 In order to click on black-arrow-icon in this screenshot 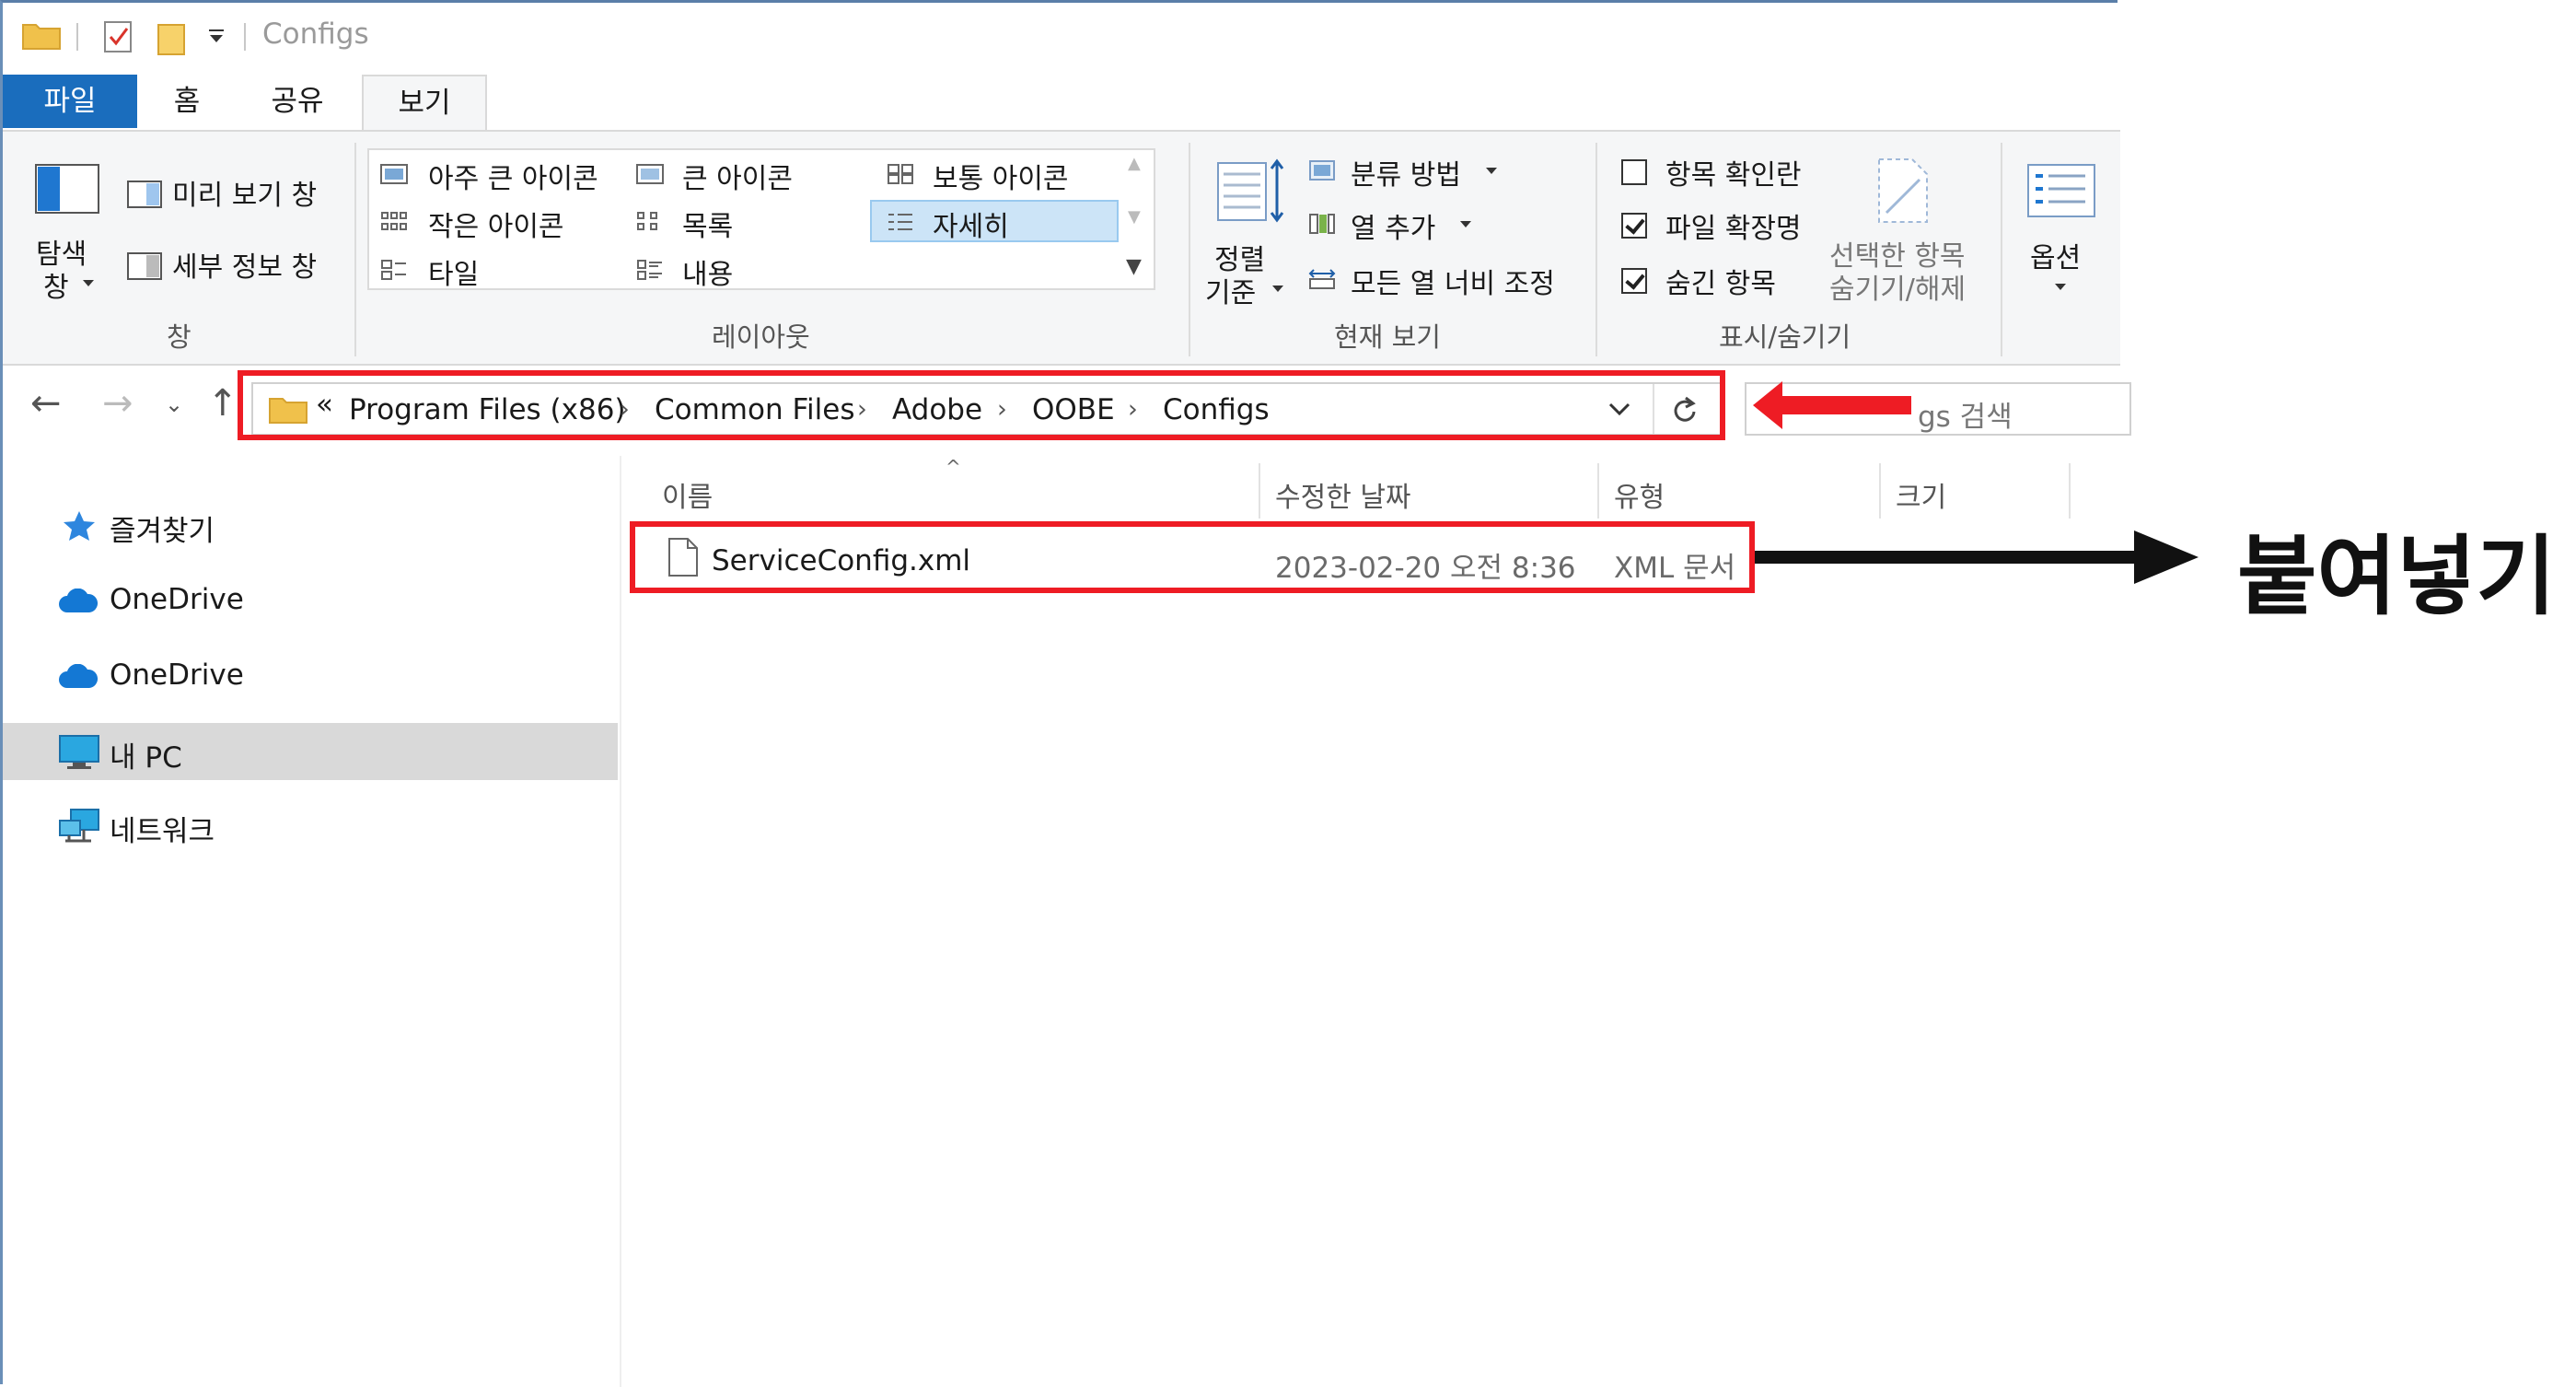, I will do `click(1977, 557)`.